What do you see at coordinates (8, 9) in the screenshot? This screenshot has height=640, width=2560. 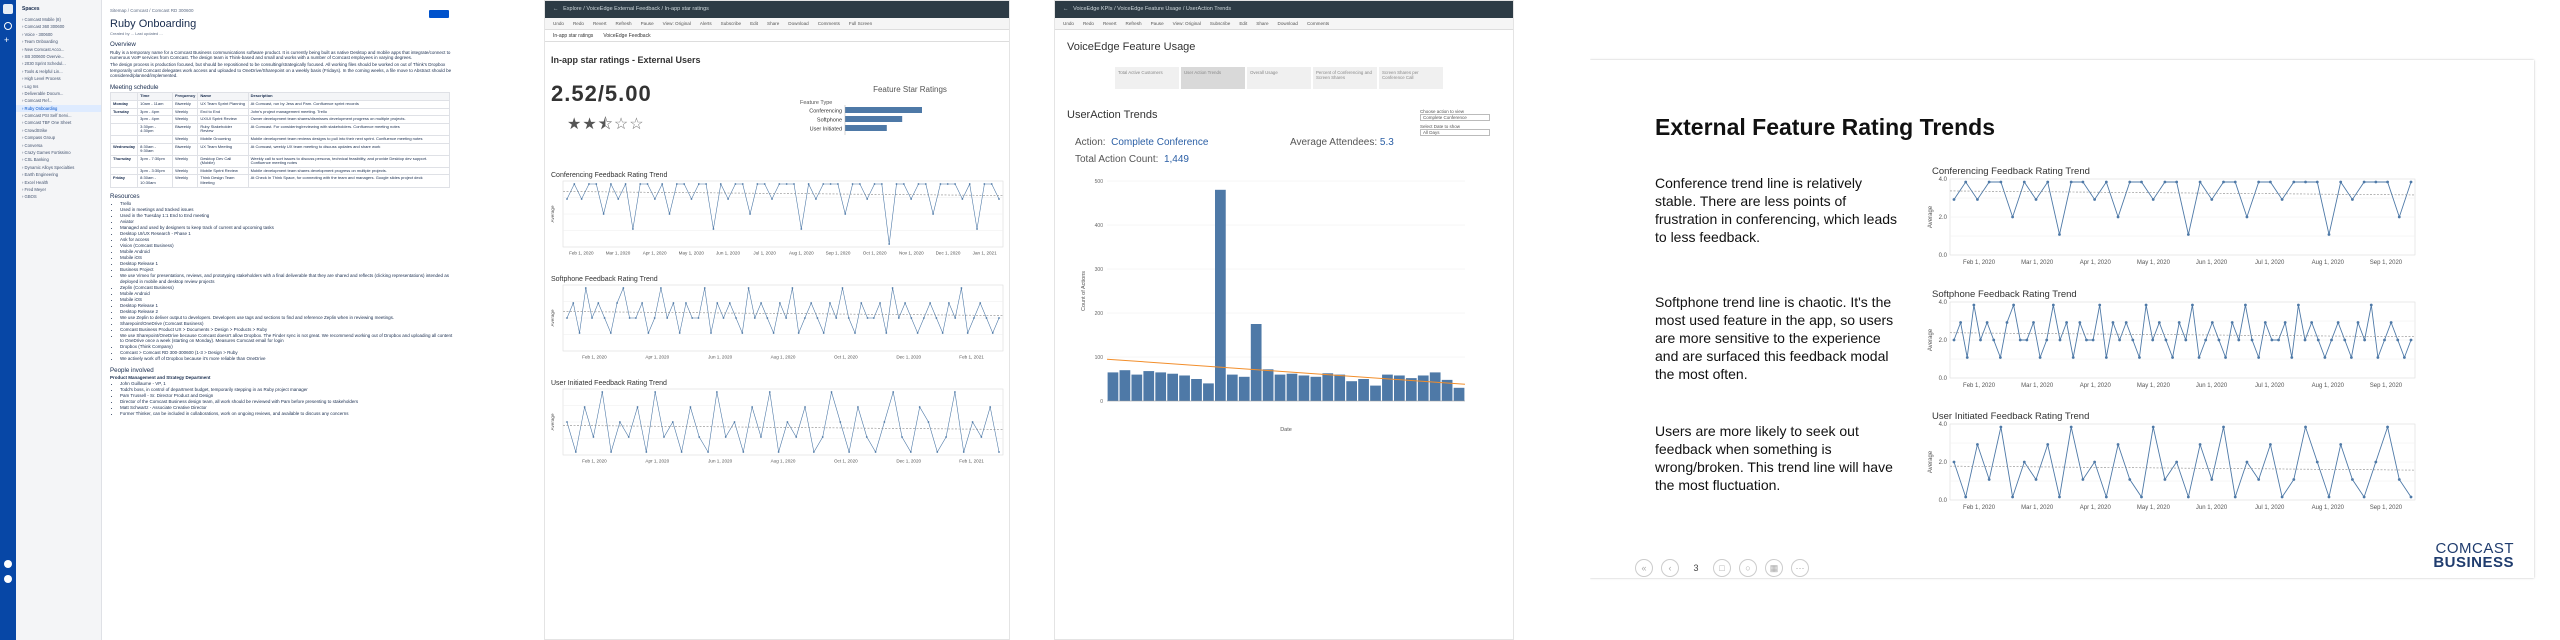 I see `confluence-logo-icon` at bounding box center [8, 9].